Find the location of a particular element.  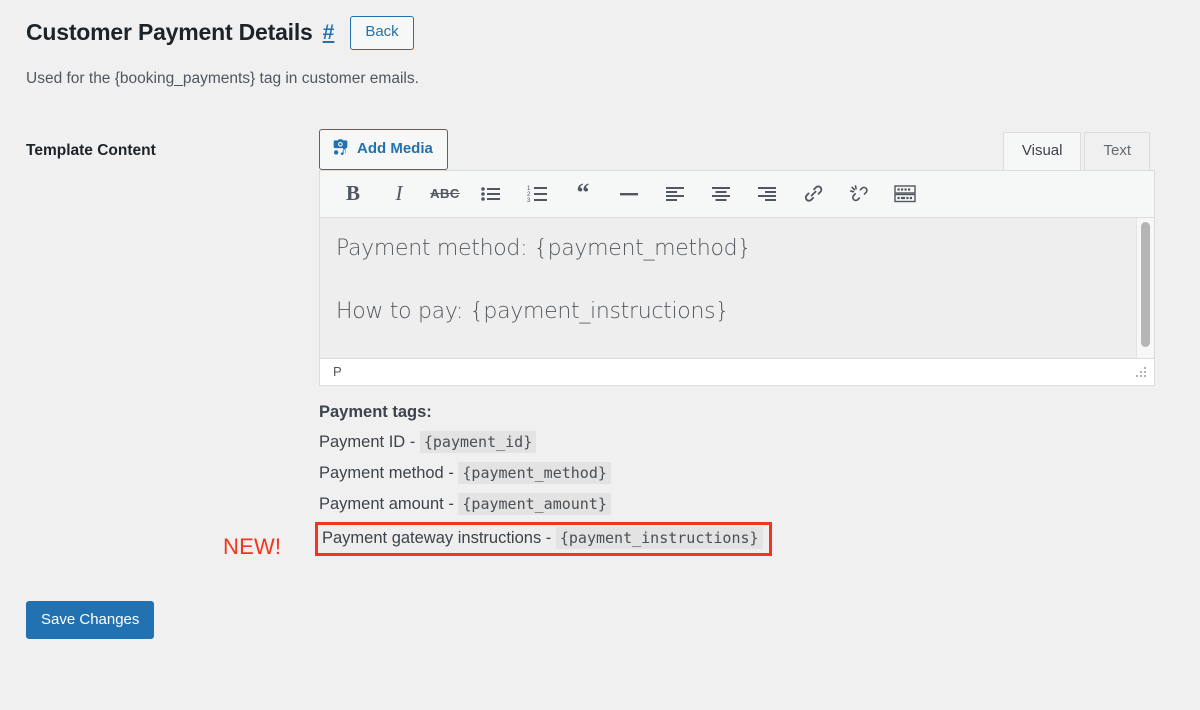

insert-link-icon is located at coordinates (813, 194).